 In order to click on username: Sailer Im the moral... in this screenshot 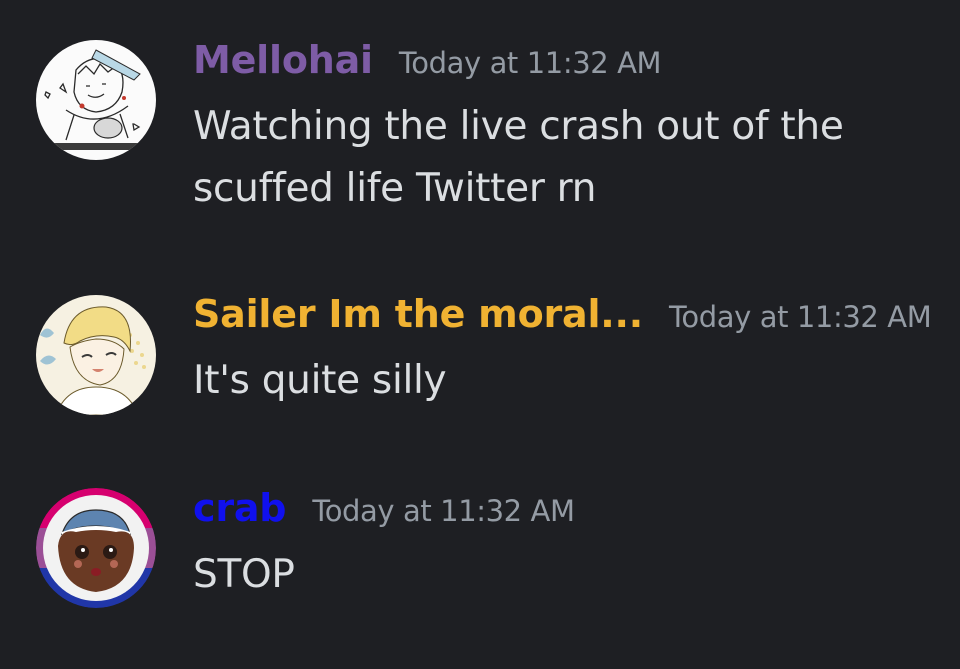, I will do `click(418, 314)`.